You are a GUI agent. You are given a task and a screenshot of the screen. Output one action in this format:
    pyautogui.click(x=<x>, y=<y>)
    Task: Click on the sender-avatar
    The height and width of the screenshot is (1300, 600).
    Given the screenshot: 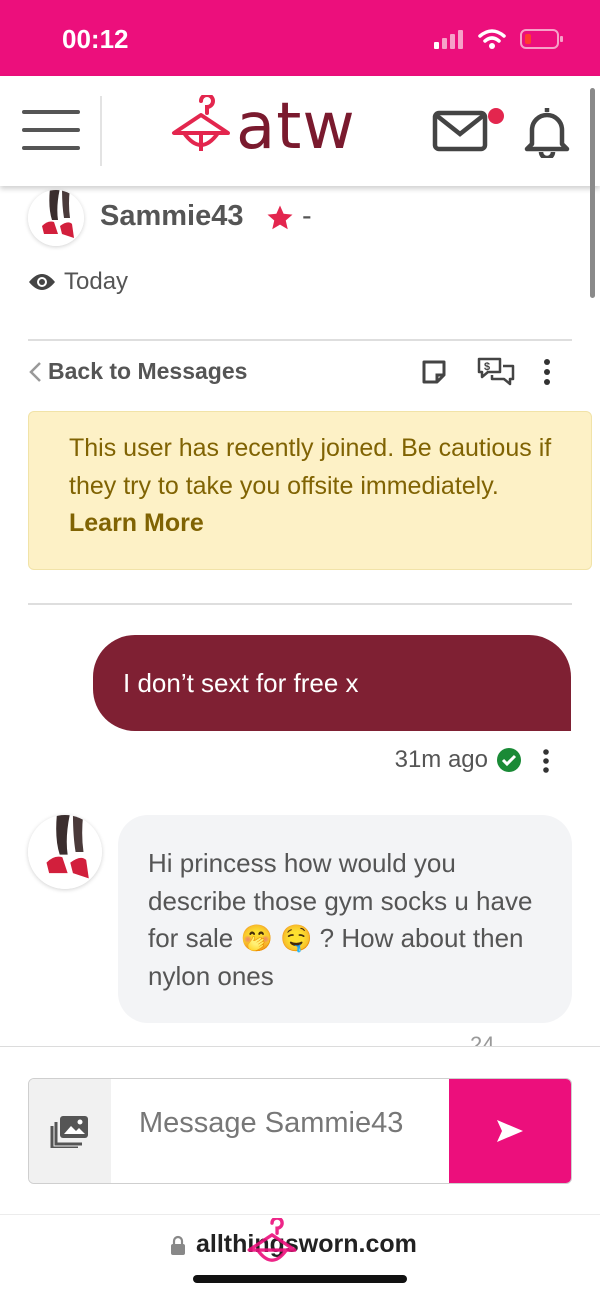 What is the action you would take?
    pyautogui.click(x=65, y=852)
    